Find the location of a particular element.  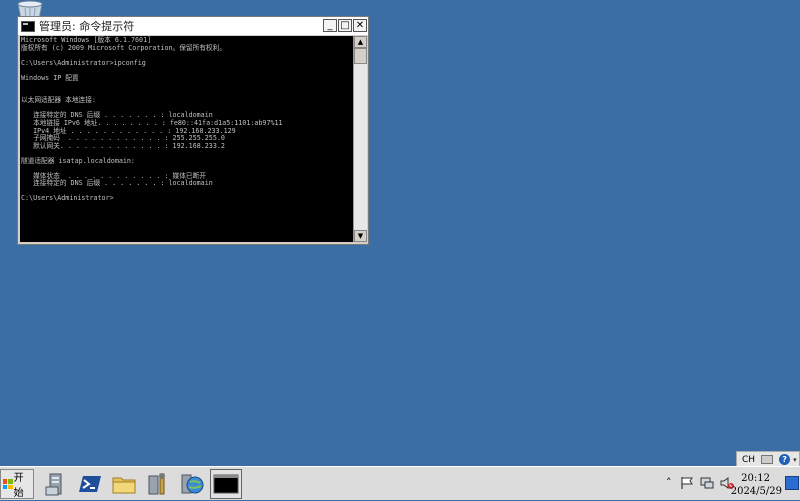

show-desktop-button is located at coordinates (792, 483).